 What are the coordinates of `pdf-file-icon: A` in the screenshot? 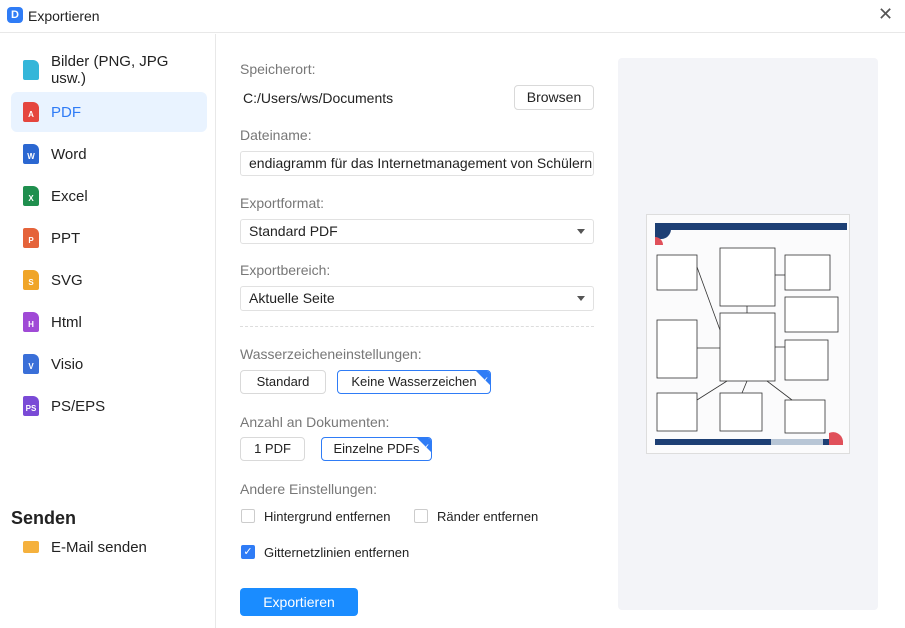 It's located at (31, 112).